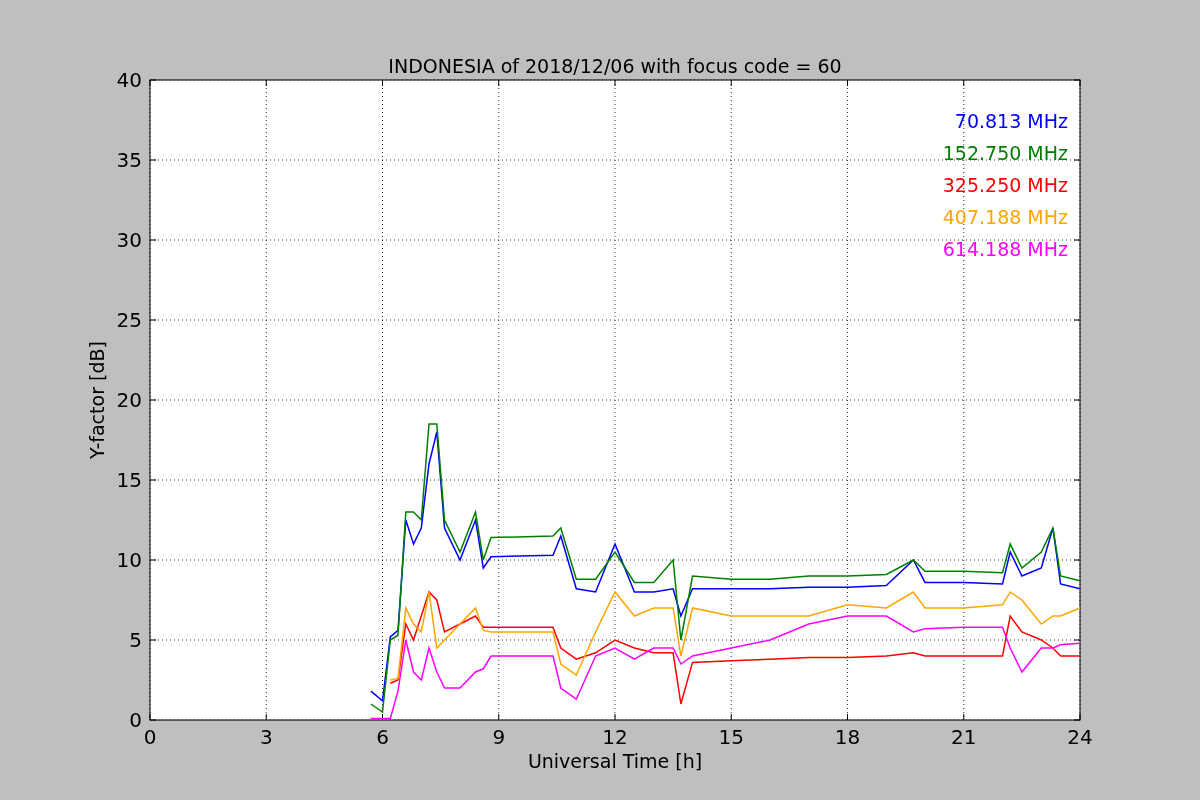 Image resolution: width=1200 pixels, height=800 pixels. Describe the element at coordinates (129, 480) in the screenshot. I see `y-tick-label: 15` at that location.